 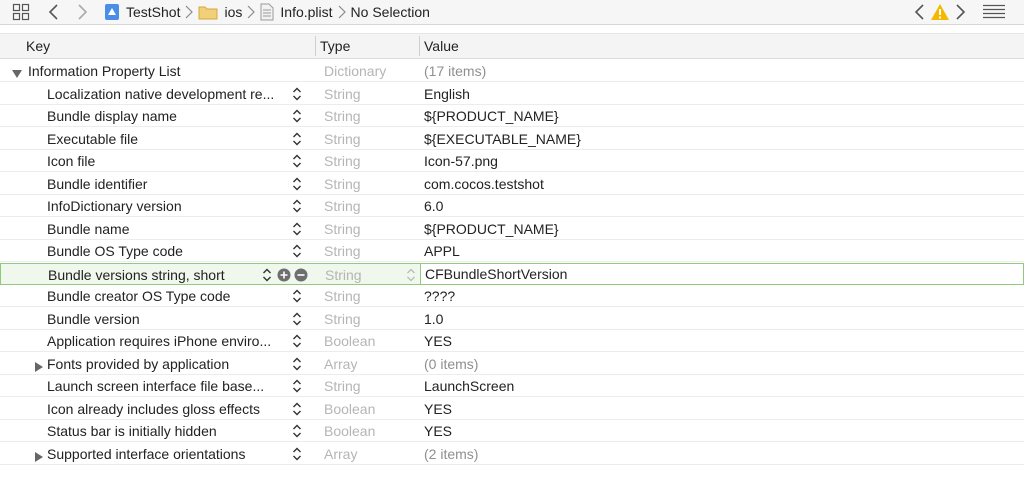 What do you see at coordinates (138, 363) in the screenshot?
I see `row-key: Fonts provided by application` at bounding box center [138, 363].